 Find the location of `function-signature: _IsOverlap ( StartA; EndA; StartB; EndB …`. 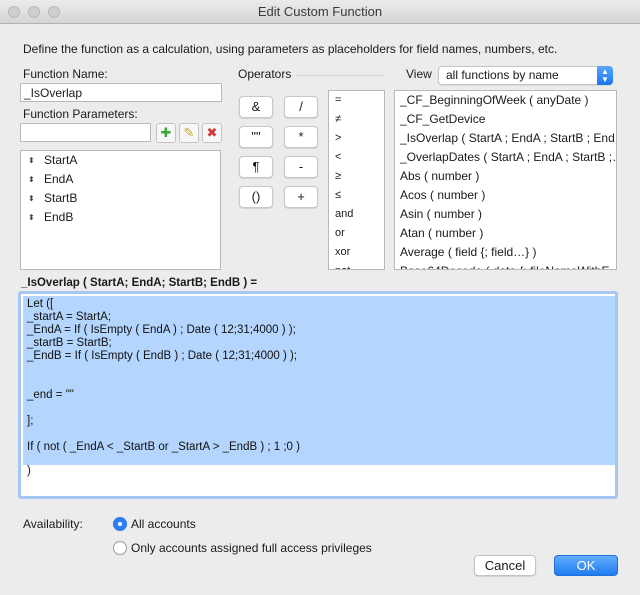

function-signature: _IsOverlap ( StartA; EndA; StartB; EndB … is located at coordinates (139, 283).